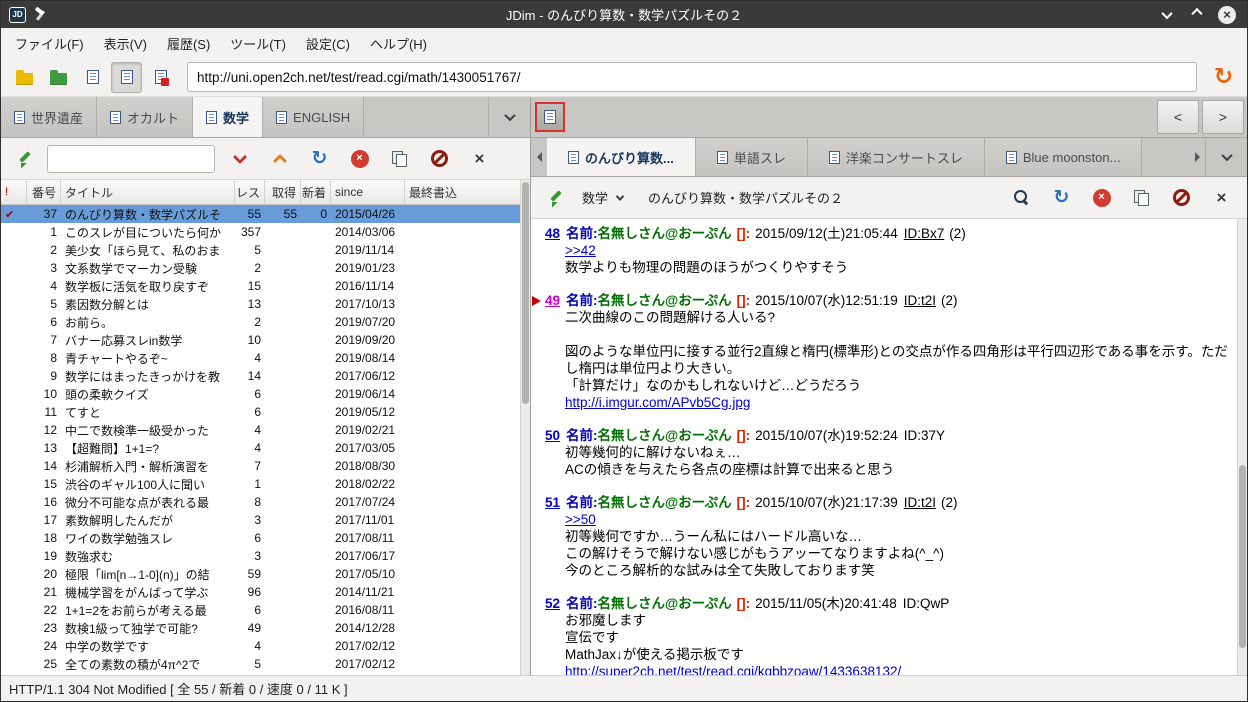 The height and width of the screenshot is (702, 1248). I want to click on maximize-button, so click(1197, 15).